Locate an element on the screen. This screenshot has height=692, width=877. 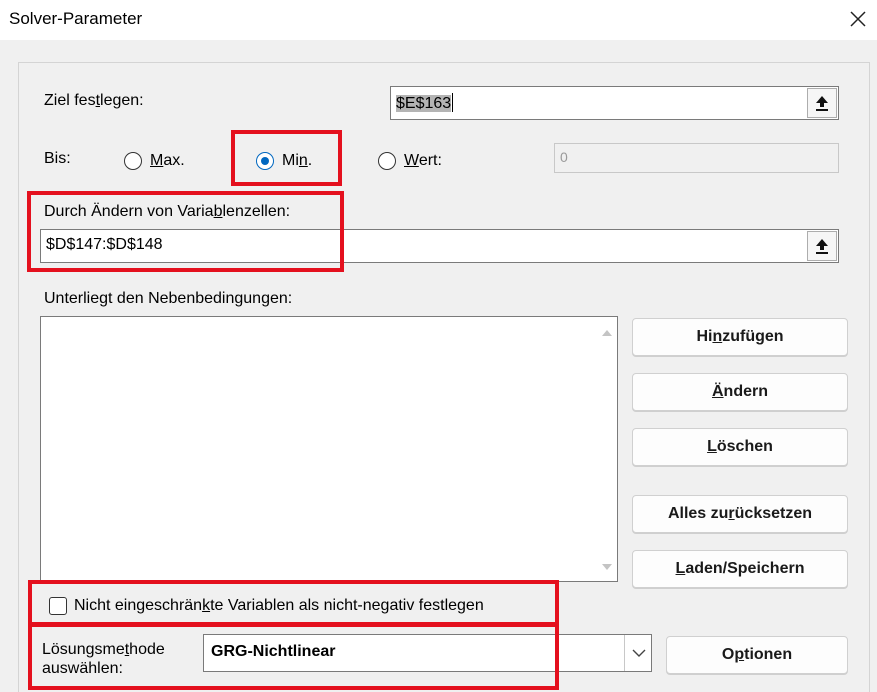
nonneg-checkbox is located at coordinates (58, 606).